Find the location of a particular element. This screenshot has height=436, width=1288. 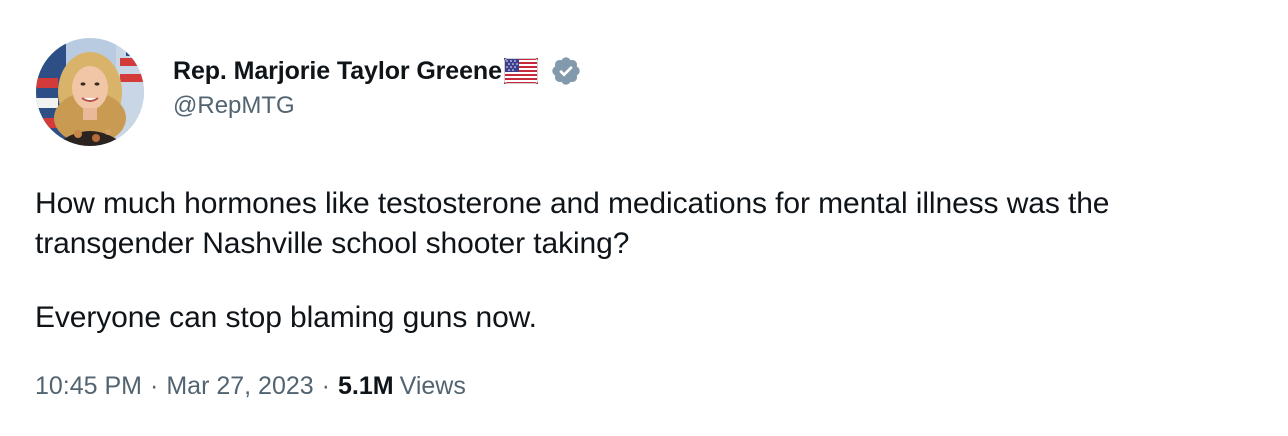

tweet-date: Mar 27, 2023 is located at coordinates (239, 386).